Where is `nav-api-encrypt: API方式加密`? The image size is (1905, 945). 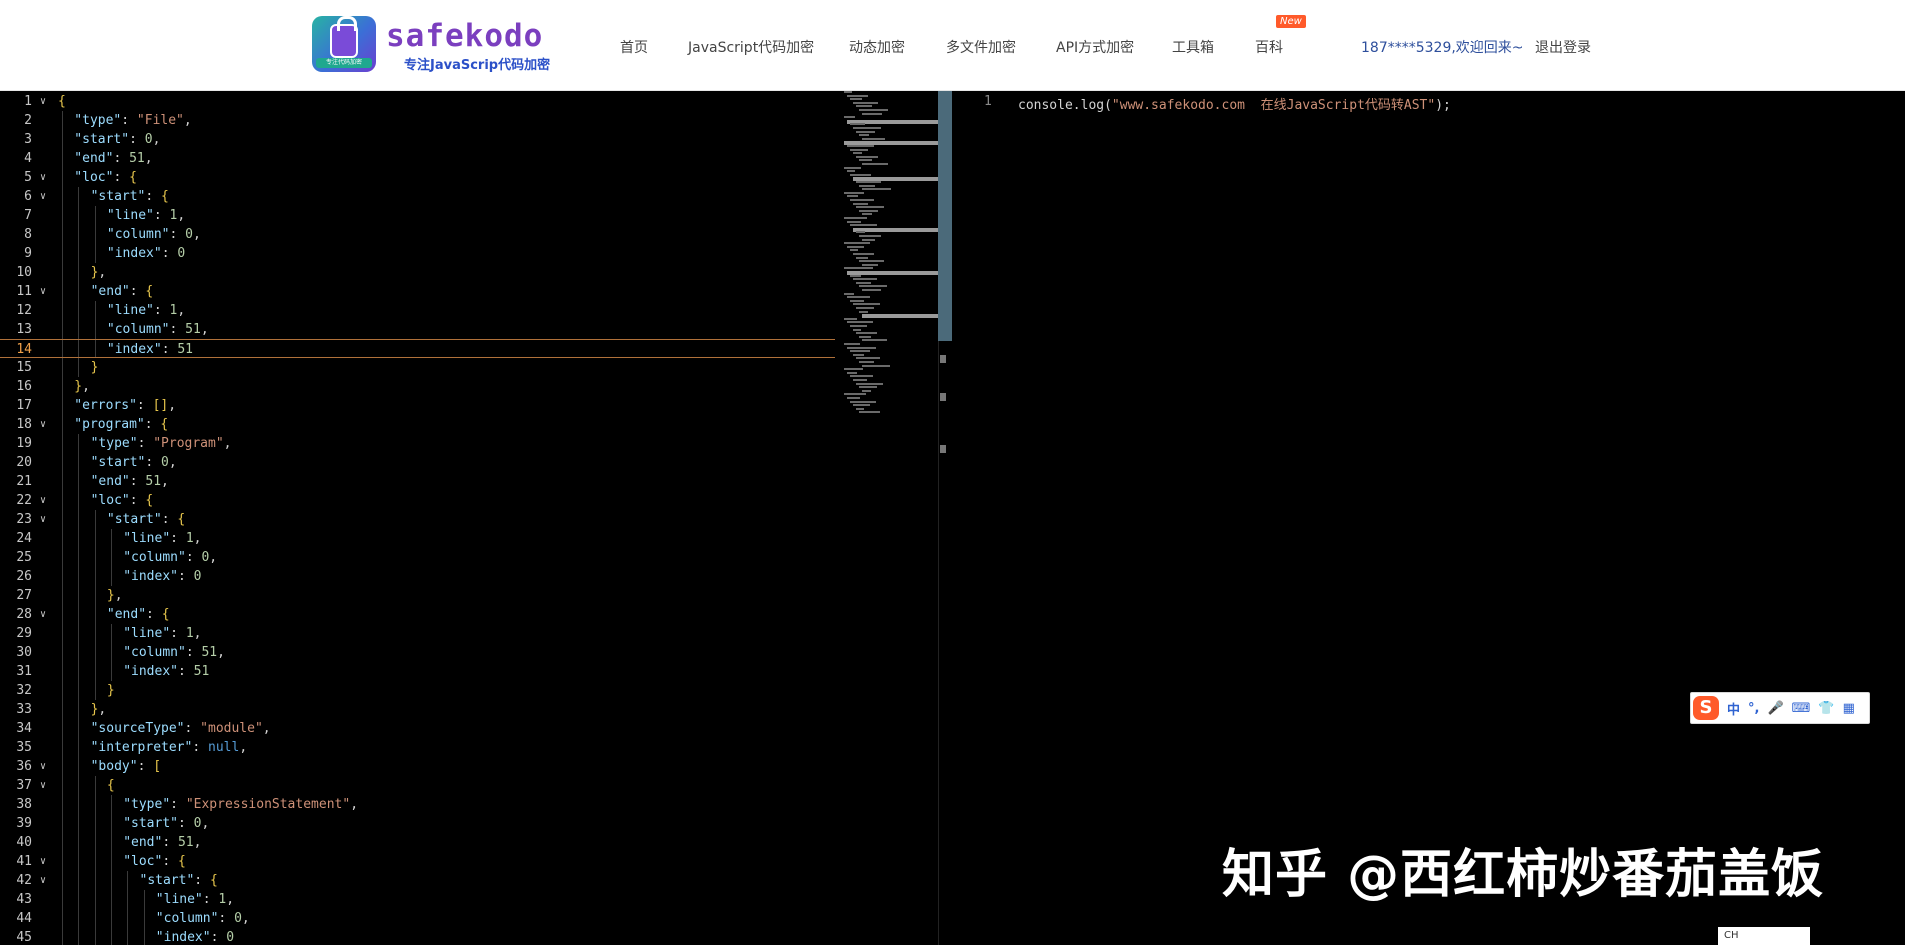
nav-api-encrypt: API方式加密 is located at coordinates (1095, 47).